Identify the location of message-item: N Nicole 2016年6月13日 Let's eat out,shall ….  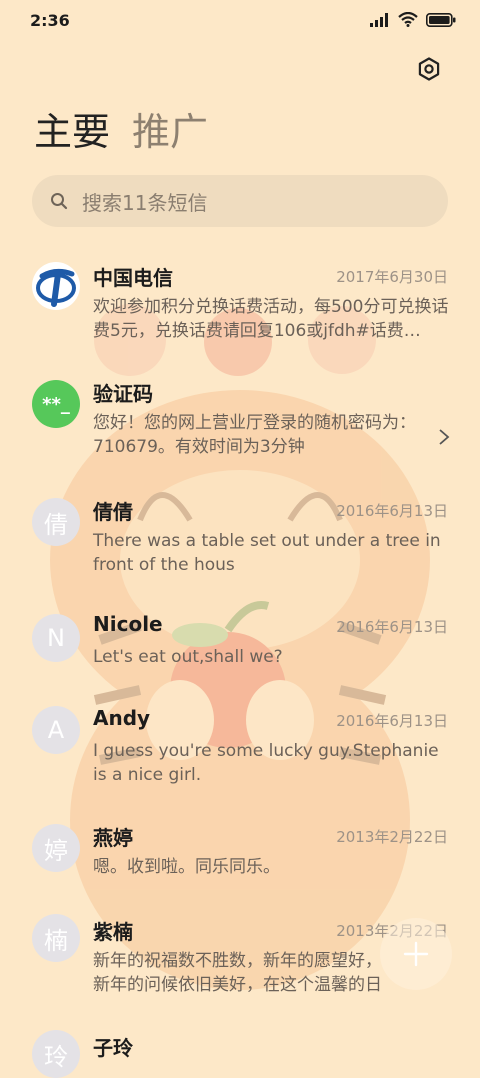
(240, 649).